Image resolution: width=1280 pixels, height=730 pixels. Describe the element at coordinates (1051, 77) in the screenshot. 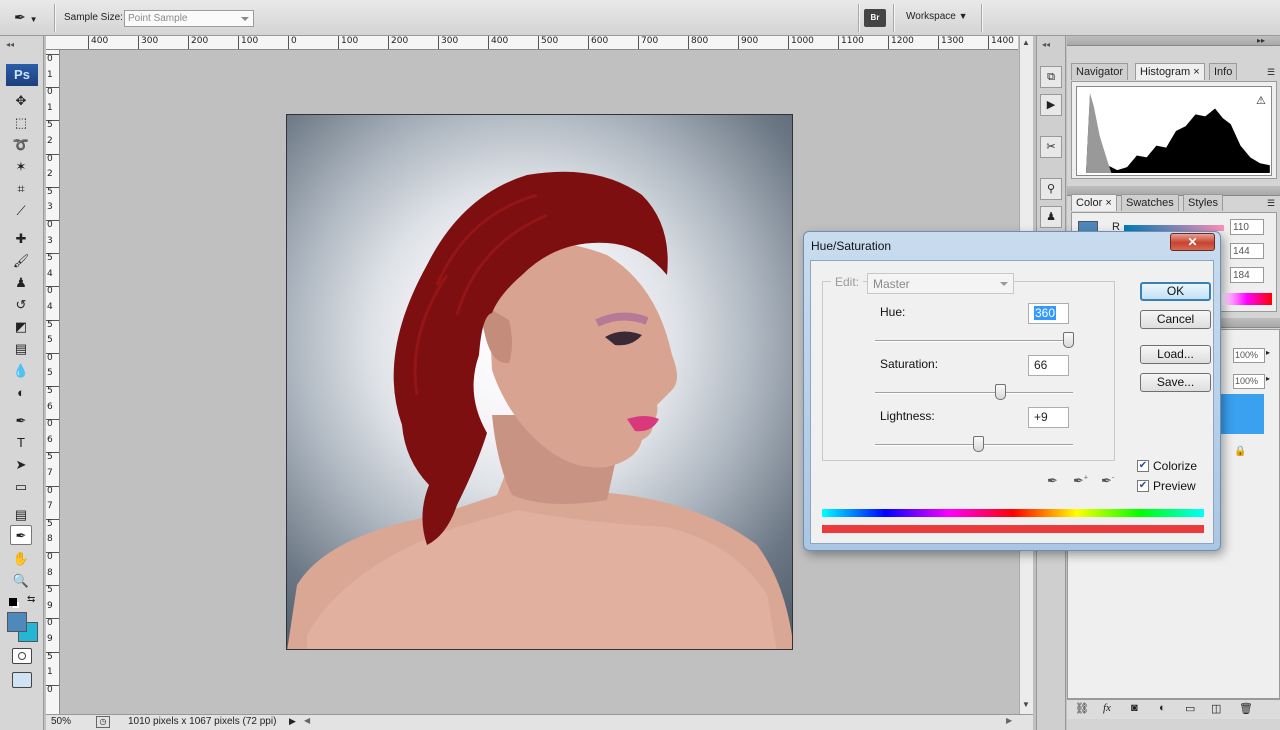

I see `history-panel-icon: ⧉` at that location.